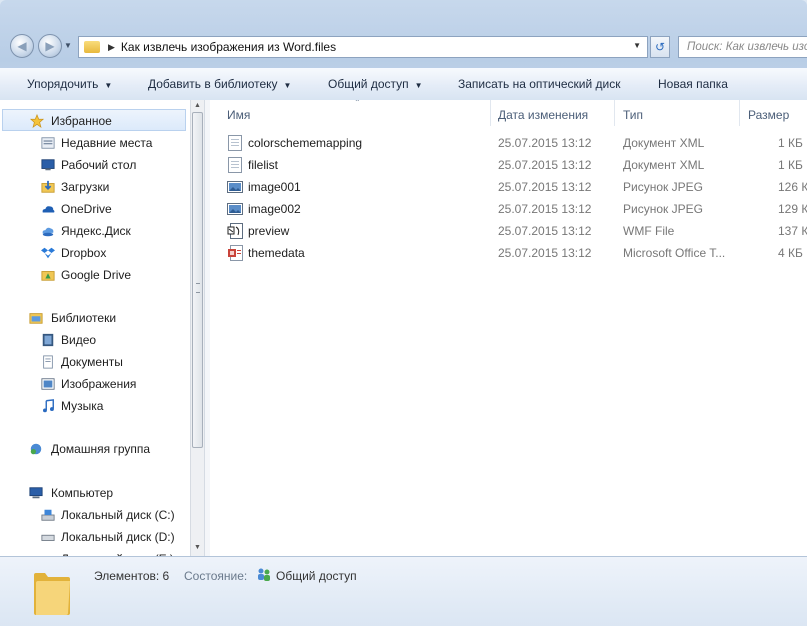 This screenshot has height=626, width=807. What do you see at coordinates (99, 165) in the screenshot?
I see `nav-label: Рабочий стол` at bounding box center [99, 165].